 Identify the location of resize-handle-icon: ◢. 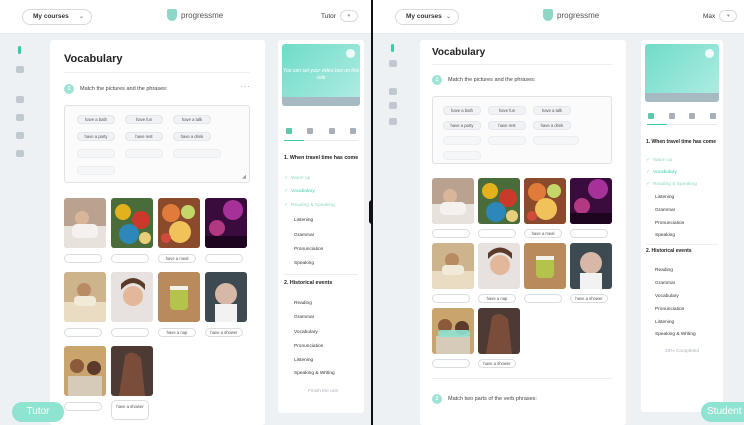
(244, 177).